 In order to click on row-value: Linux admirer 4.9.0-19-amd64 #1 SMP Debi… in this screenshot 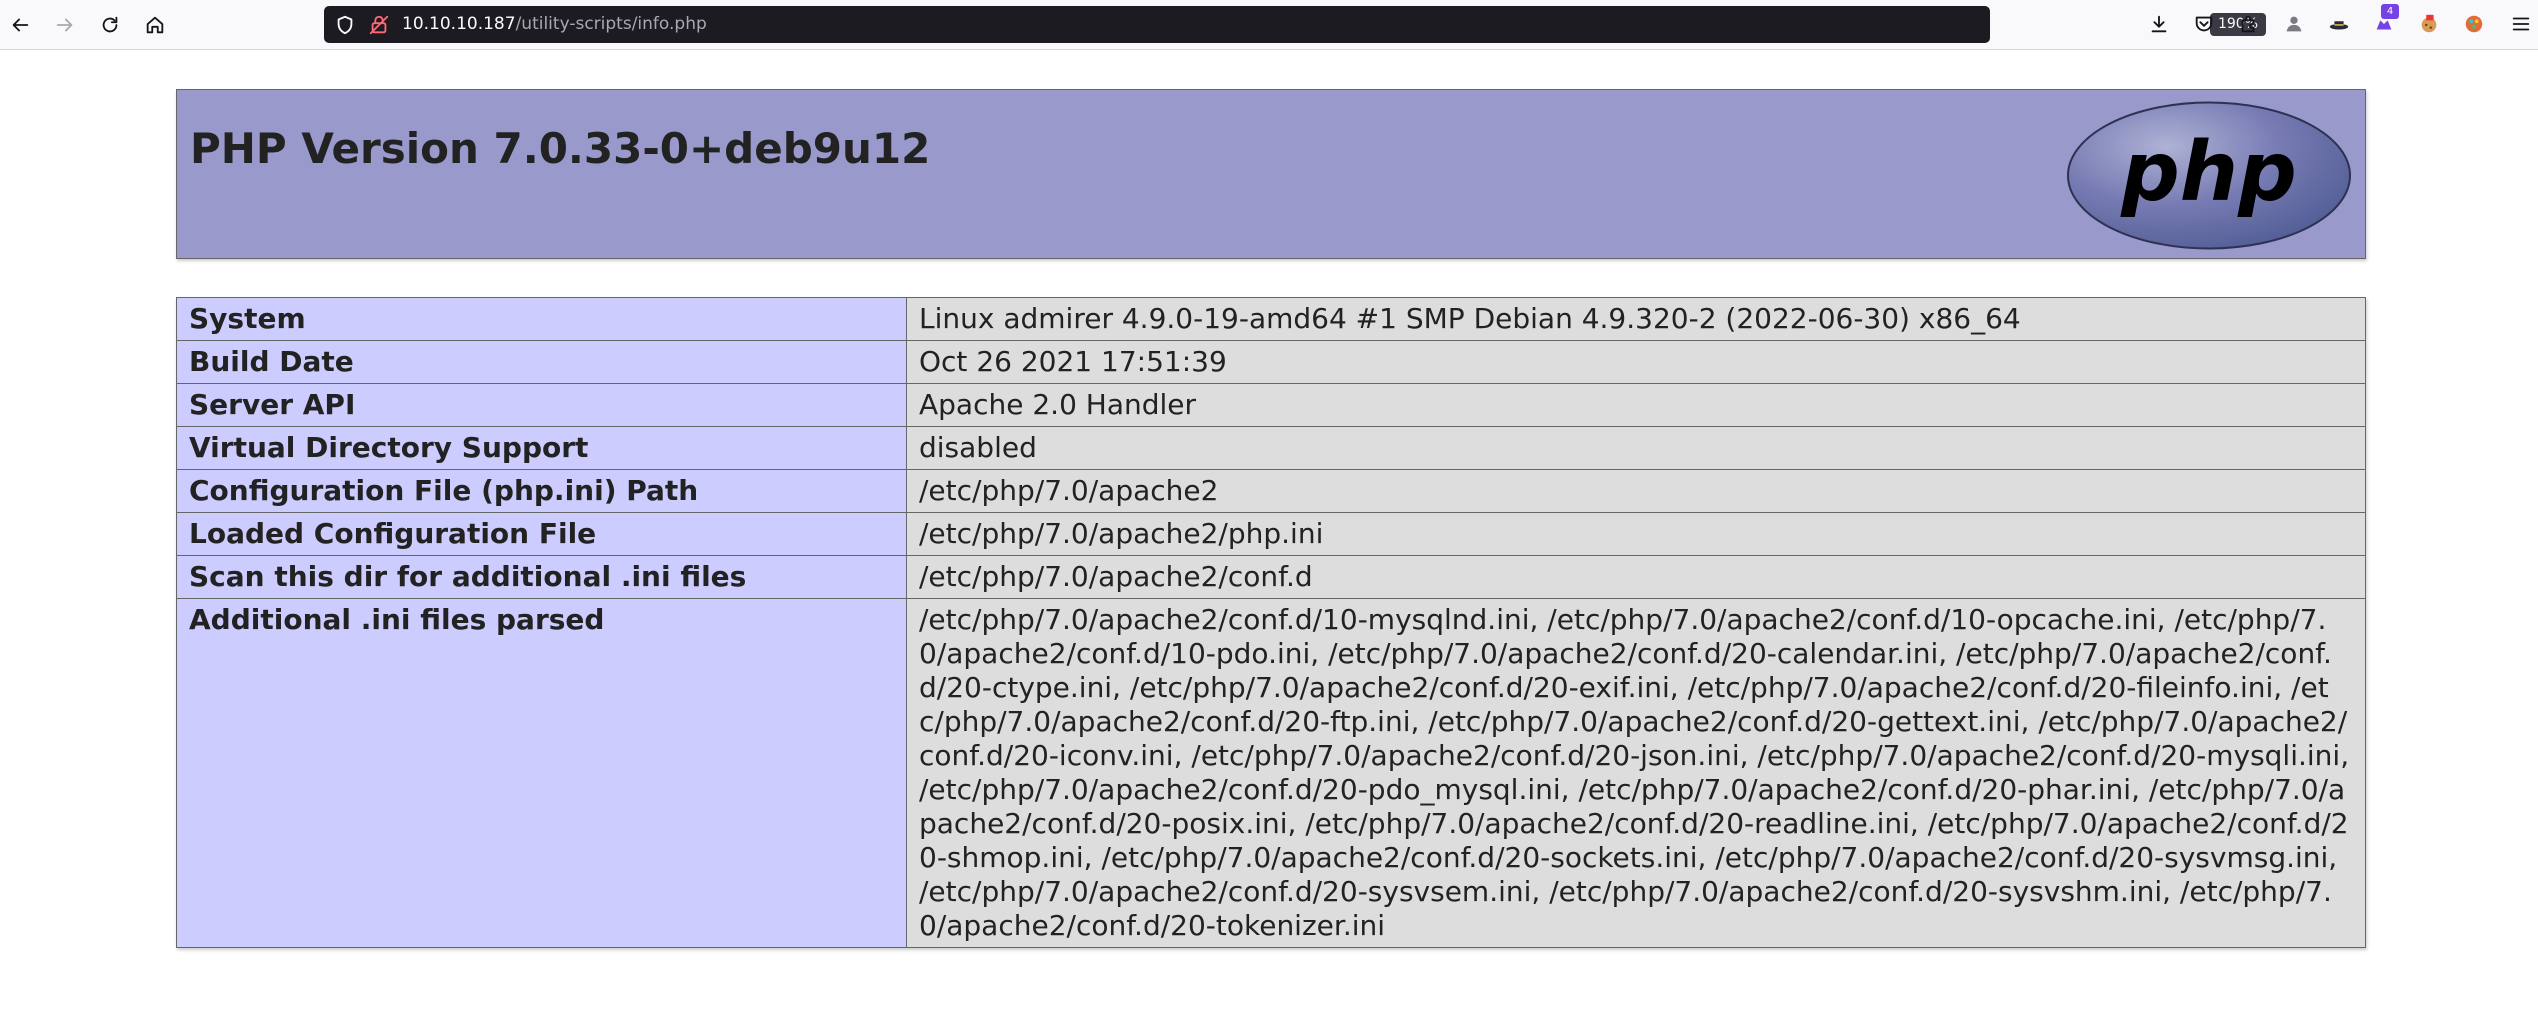, I will do `click(1636, 319)`.